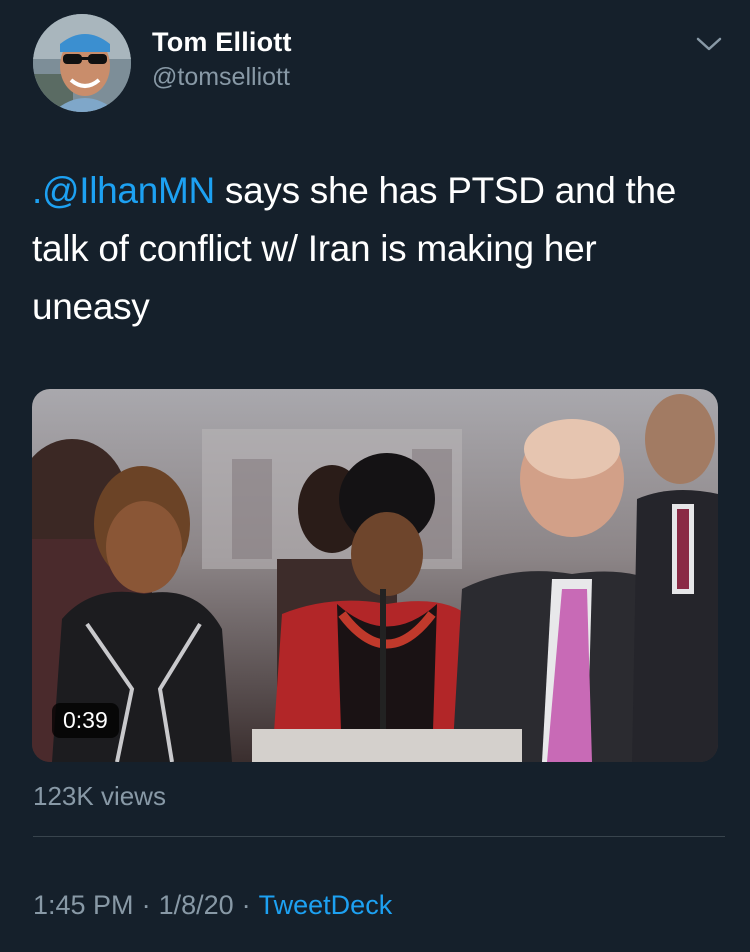 This screenshot has height=952, width=750. Describe the element at coordinates (709, 44) in the screenshot. I see `chevron-down-icon` at that location.